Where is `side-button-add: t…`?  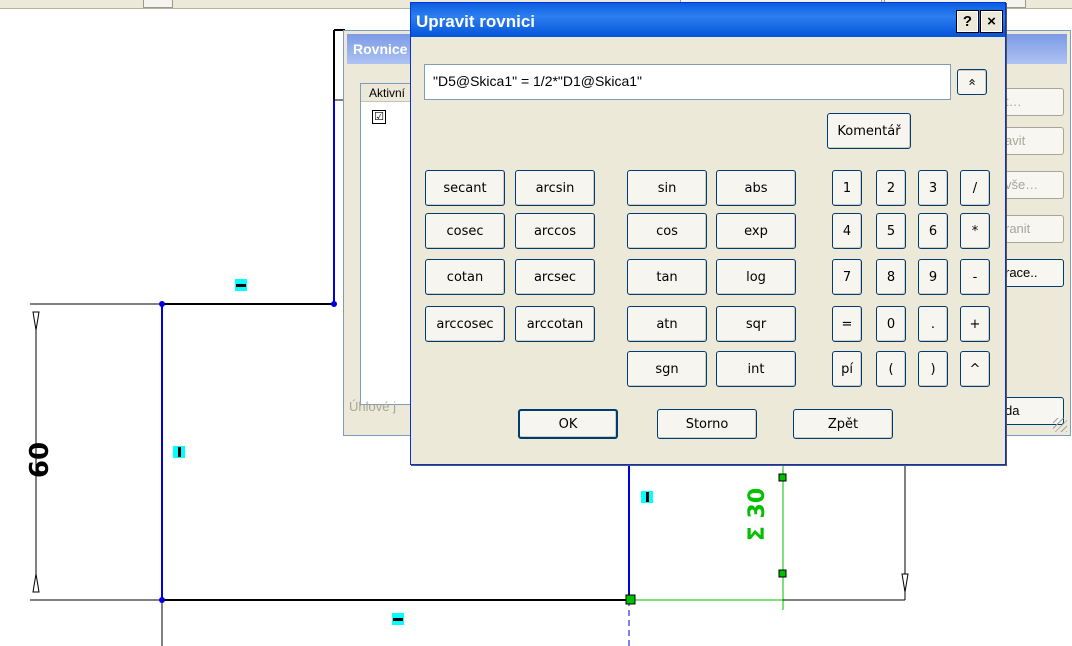
side-button-add: t… is located at coordinates (1031, 102).